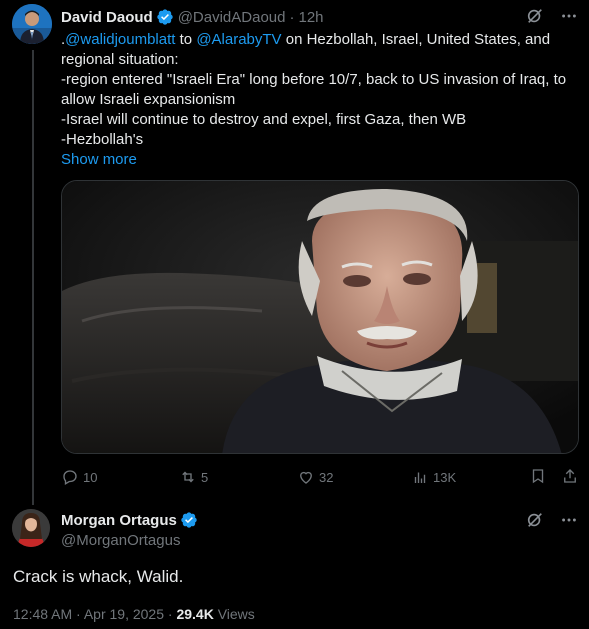  What do you see at coordinates (416, 39) in the screenshot?
I see `text-fragment: on Hezbollah, Israel, United States, and` at bounding box center [416, 39].